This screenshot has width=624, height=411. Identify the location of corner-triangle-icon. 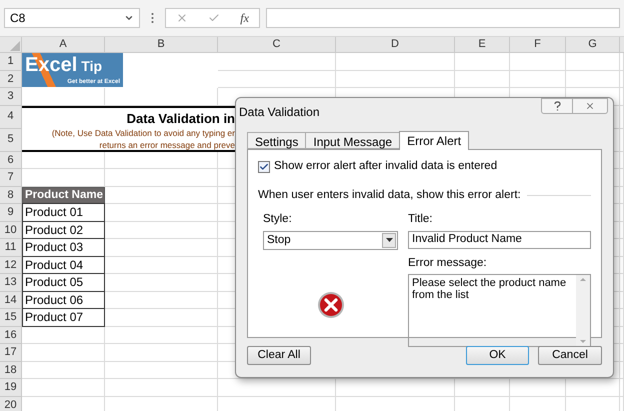
(15, 46).